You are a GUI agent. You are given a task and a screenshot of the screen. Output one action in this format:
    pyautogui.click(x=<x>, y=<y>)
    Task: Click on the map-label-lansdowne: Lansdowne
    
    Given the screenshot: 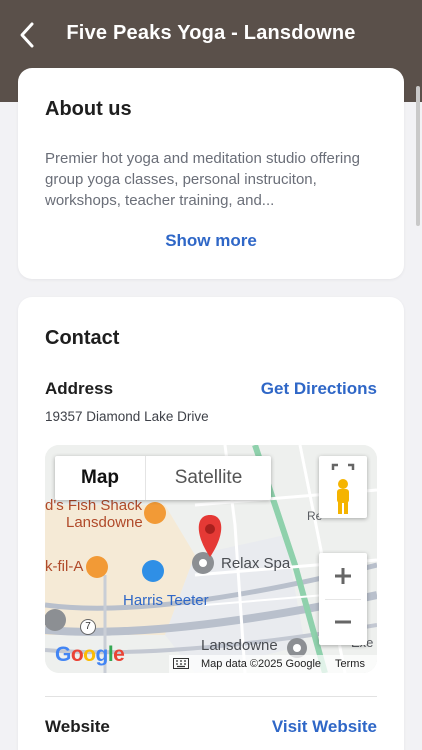 What is the action you would take?
    pyautogui.click(x=104, y=522)
    